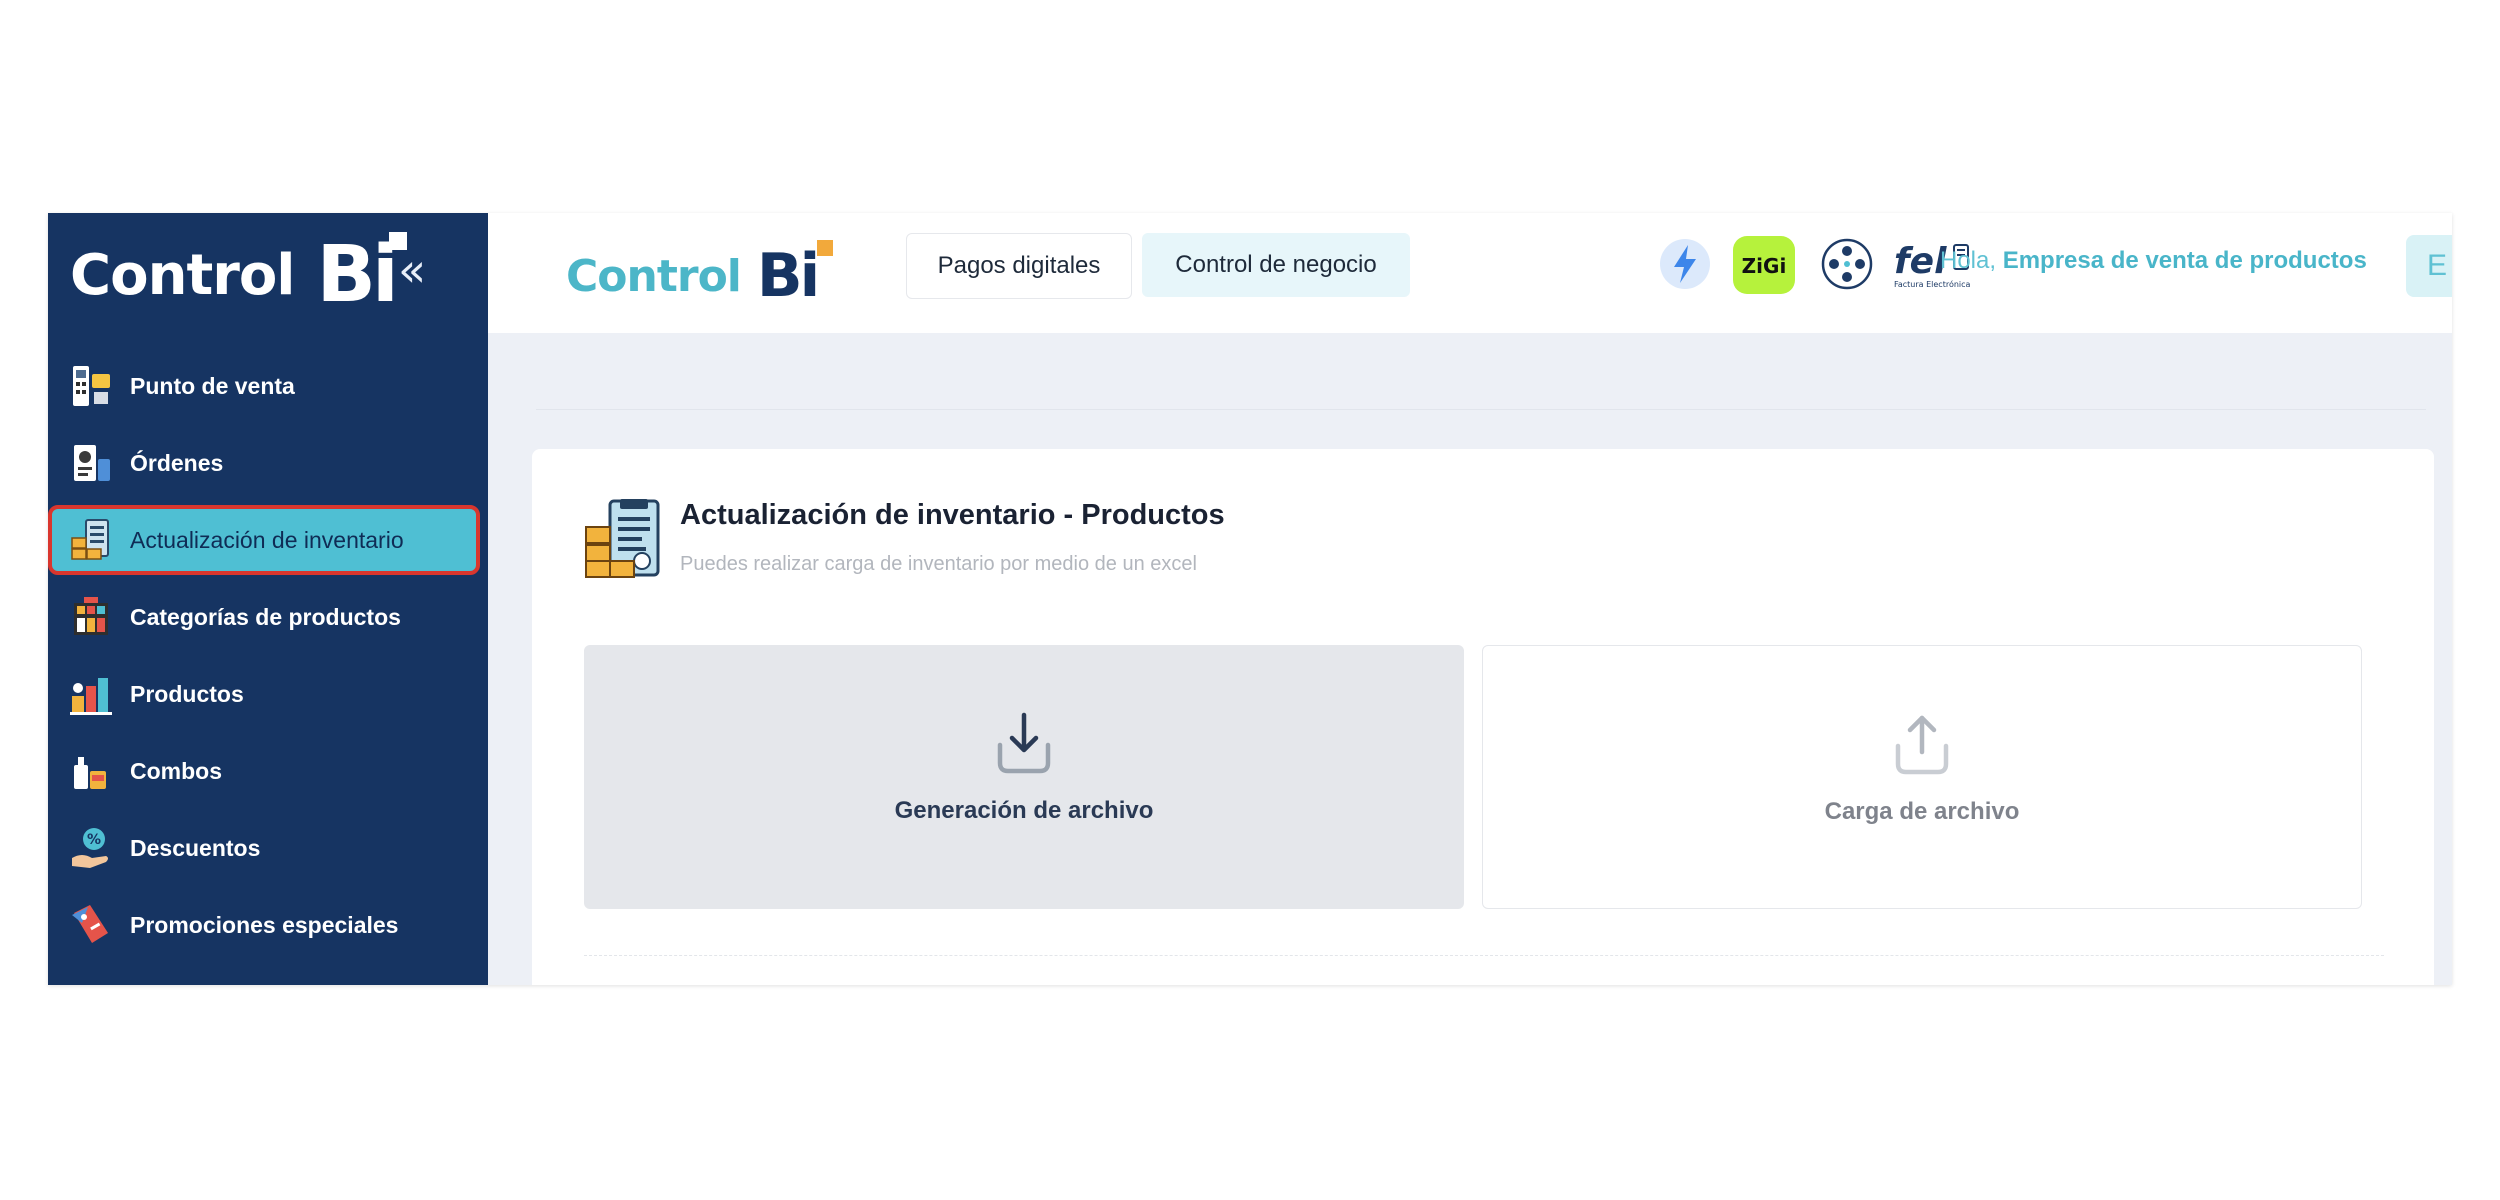  Describe the element at coordinates (267, 539) in the screenshot. I see `sidebar-item-label: Actualización de inventario` at that location.